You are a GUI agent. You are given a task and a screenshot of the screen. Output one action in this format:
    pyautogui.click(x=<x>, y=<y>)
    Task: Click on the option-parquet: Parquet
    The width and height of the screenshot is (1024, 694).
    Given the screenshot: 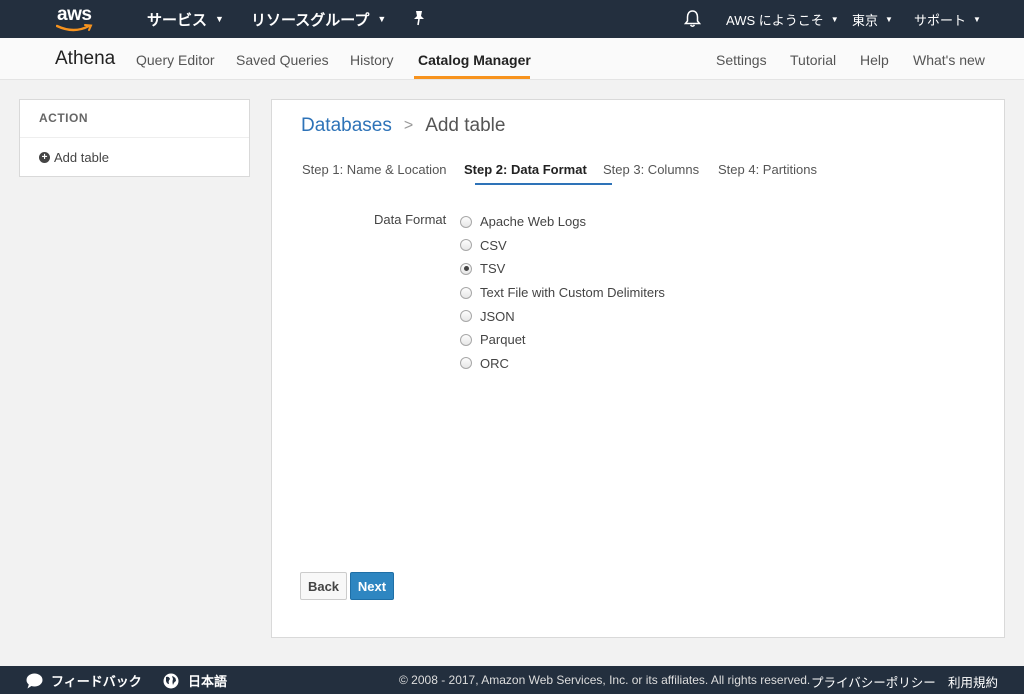 What is the action you would take?
    pyautogui.click(x=562, y=340)
    